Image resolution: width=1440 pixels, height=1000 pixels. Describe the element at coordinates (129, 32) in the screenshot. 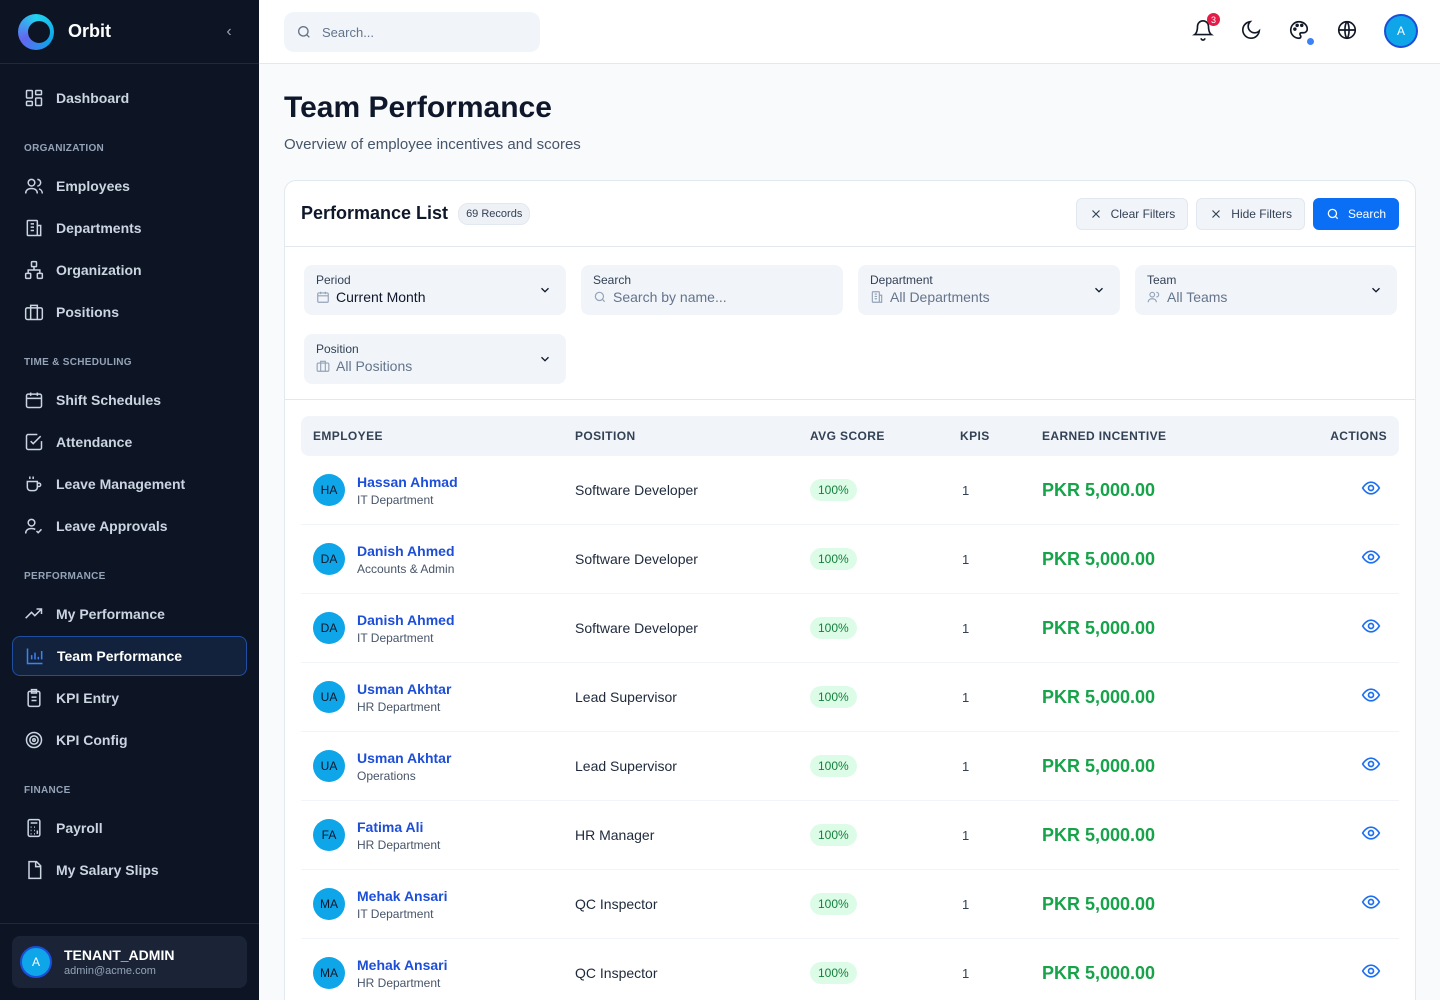

I see `brand: Orbit ‹` at that location.